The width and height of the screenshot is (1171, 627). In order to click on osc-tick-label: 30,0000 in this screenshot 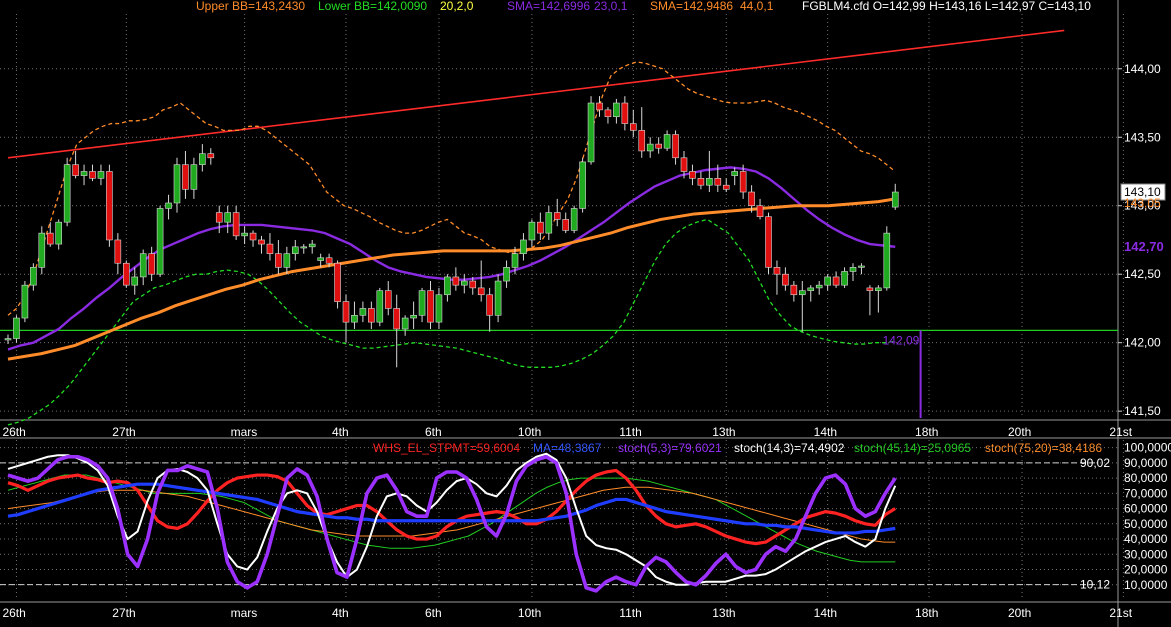, I will do `click(1146, 554)`.